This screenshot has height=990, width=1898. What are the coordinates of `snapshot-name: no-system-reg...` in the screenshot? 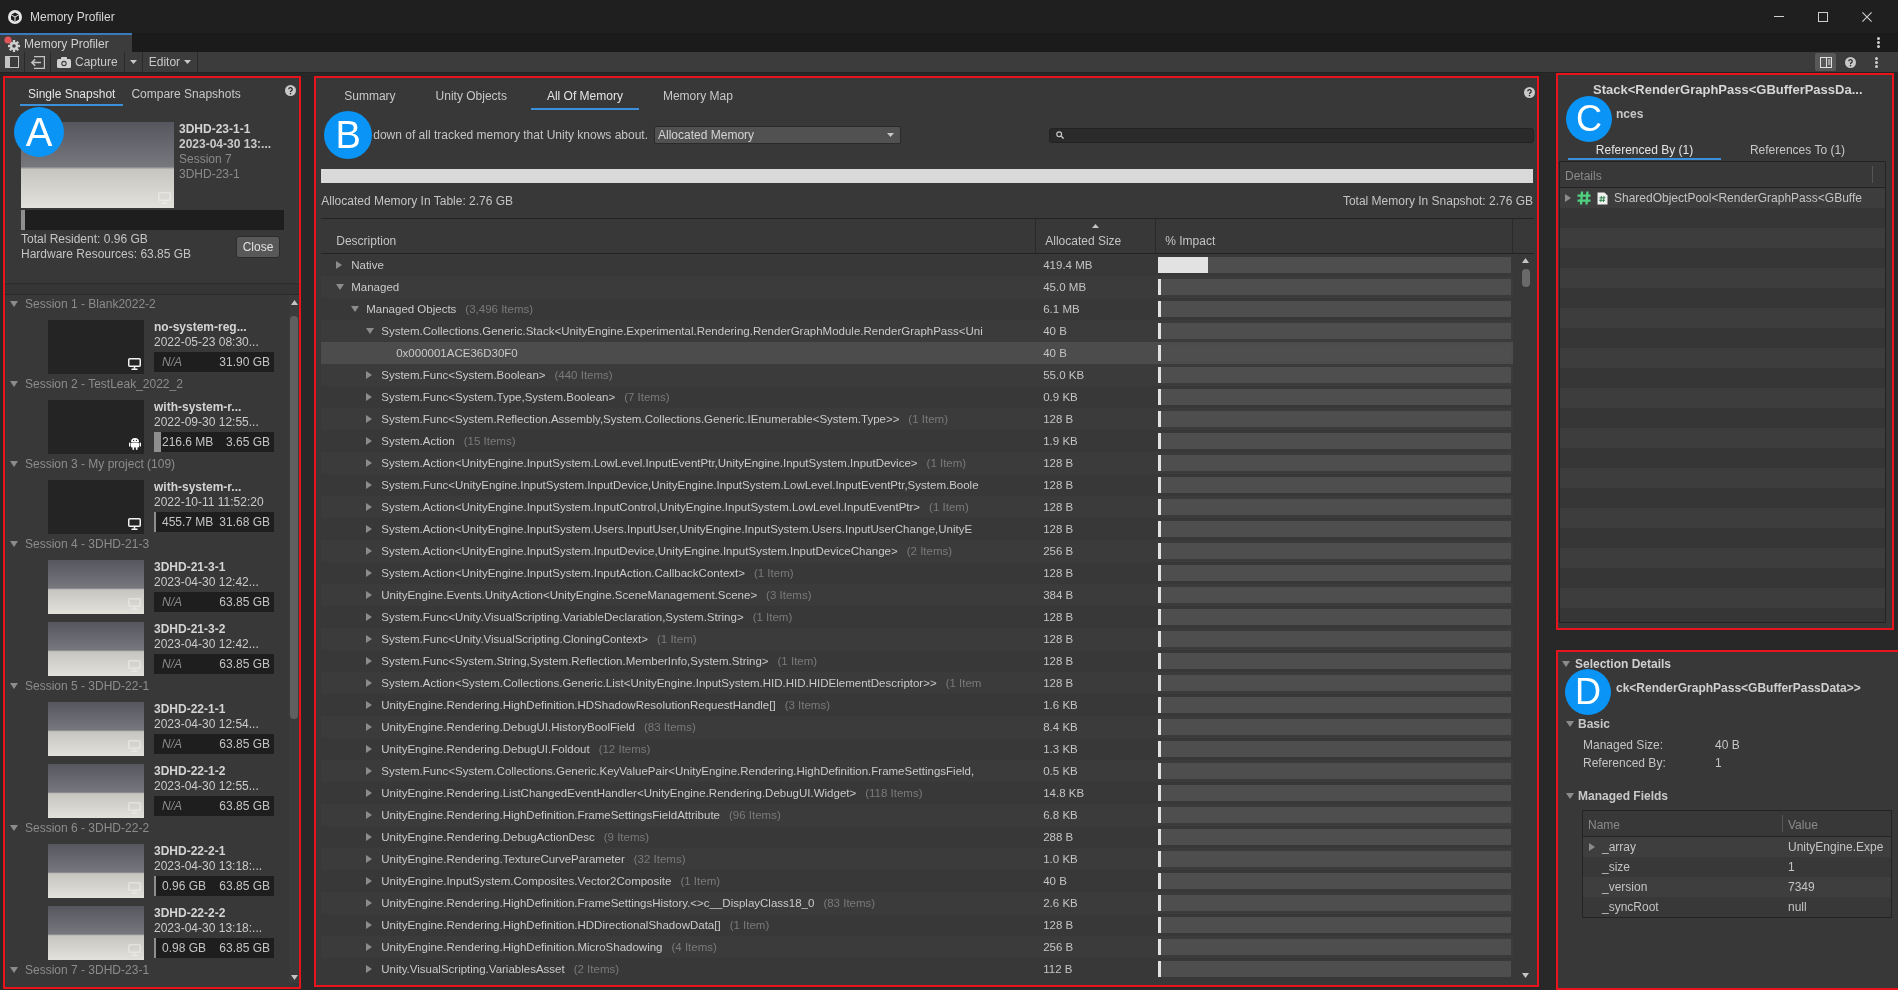 It's located at (214, 327).